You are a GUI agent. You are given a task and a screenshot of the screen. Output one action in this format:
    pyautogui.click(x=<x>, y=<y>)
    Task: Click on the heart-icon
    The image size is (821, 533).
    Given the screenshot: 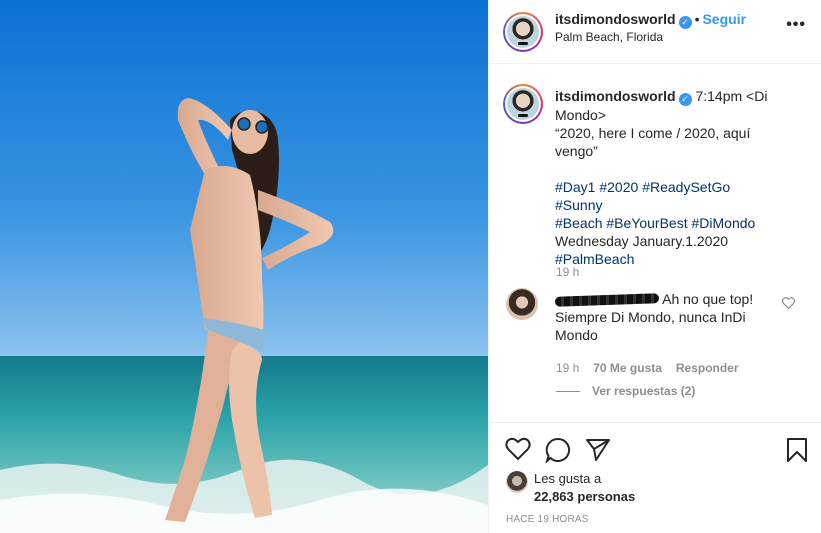 What is the action you would take?
    pyautogui.click(x=518, y=449)
    